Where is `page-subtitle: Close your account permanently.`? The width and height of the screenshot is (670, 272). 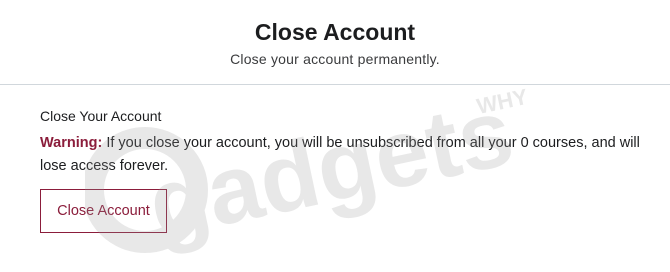
page-subtitle: Close your account permanently. is located at coordinates (335, 59).